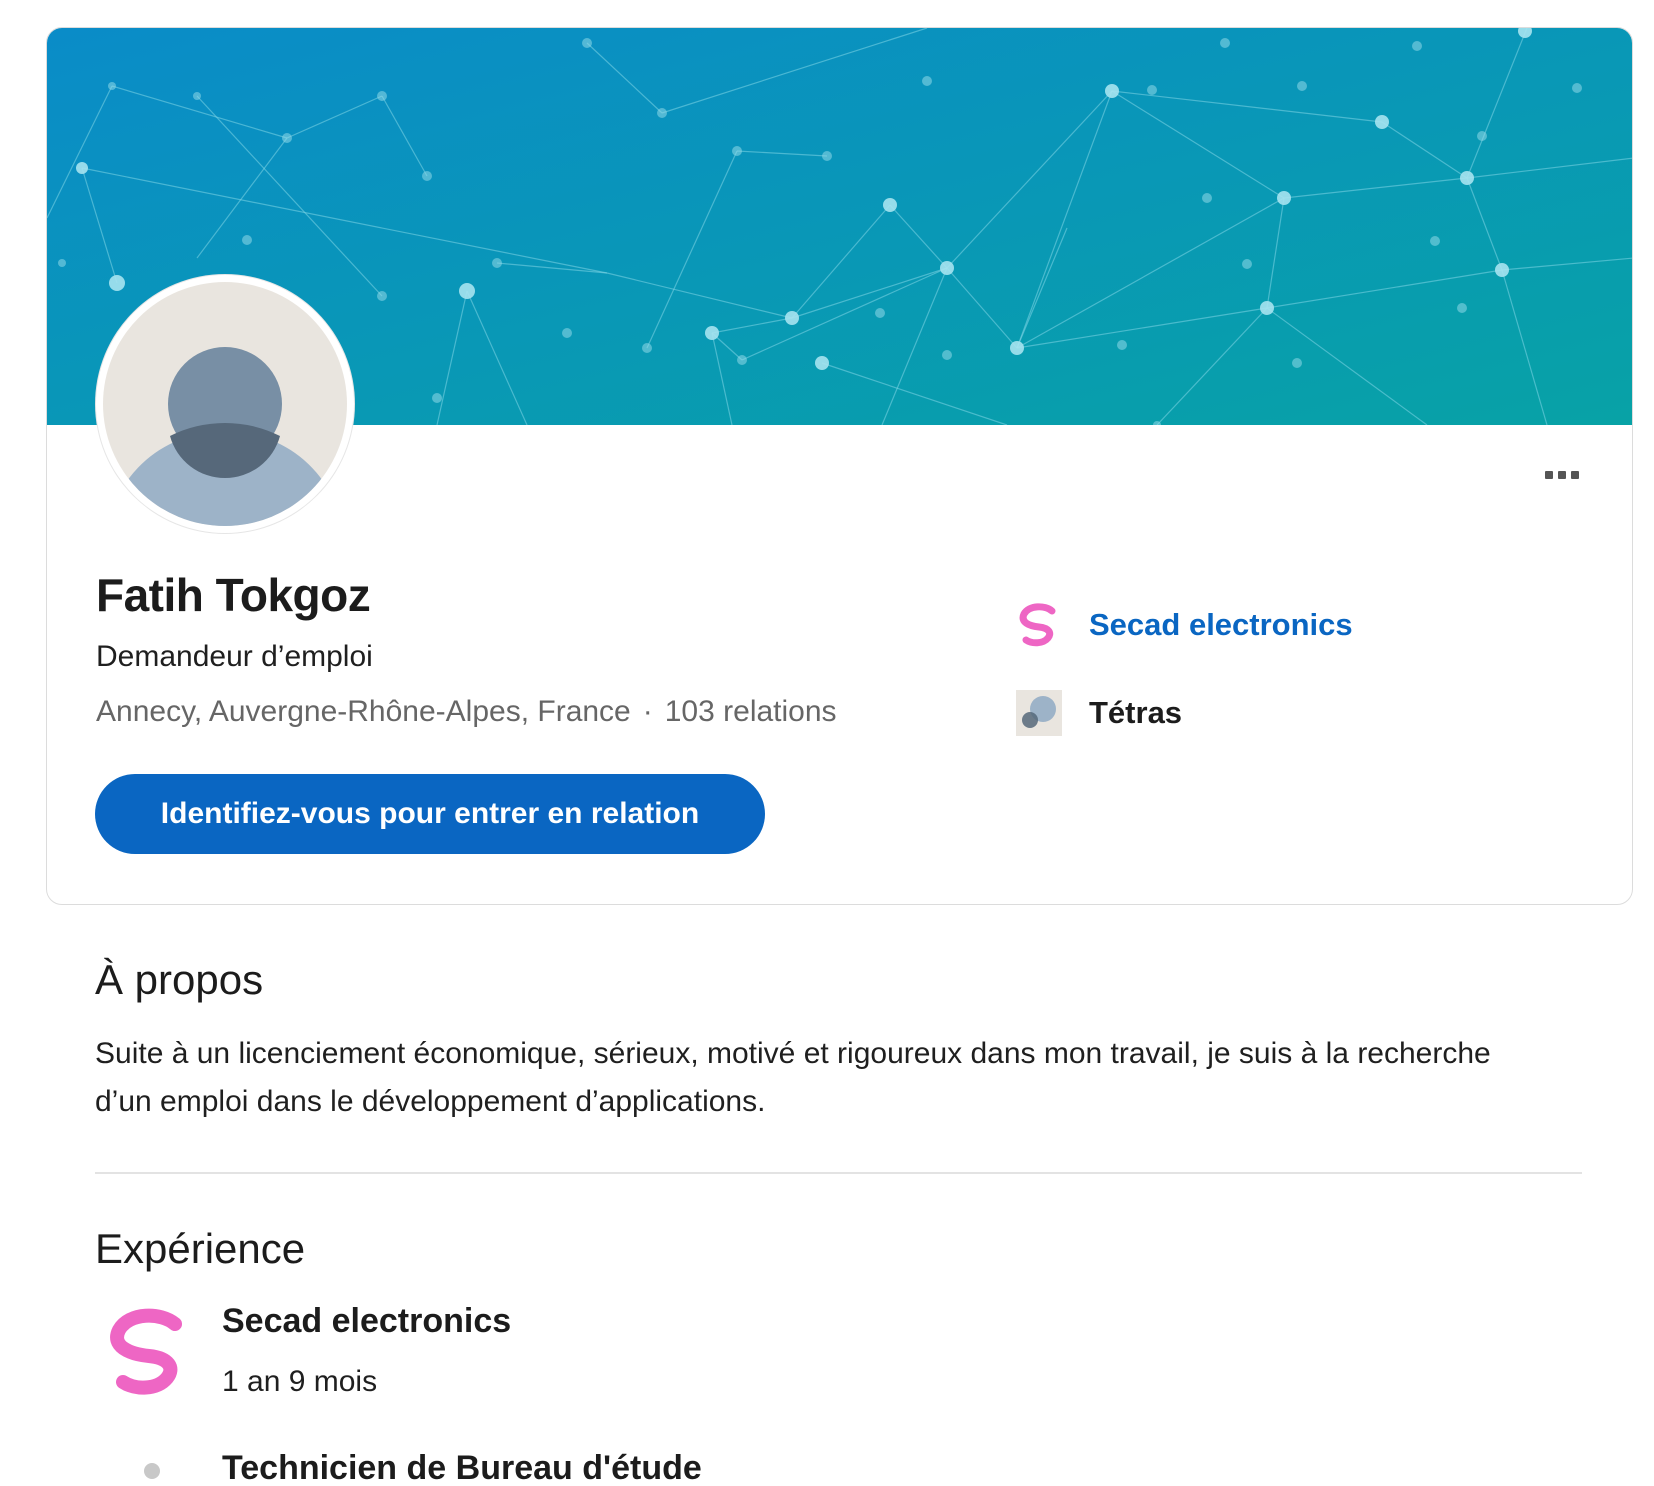 The height and width of the screenshot is (1486, 1654). What do you see at coordinates (152, 1471) in the screenshot?
I see `timeline-dot` at bounding box center [152, 1471].